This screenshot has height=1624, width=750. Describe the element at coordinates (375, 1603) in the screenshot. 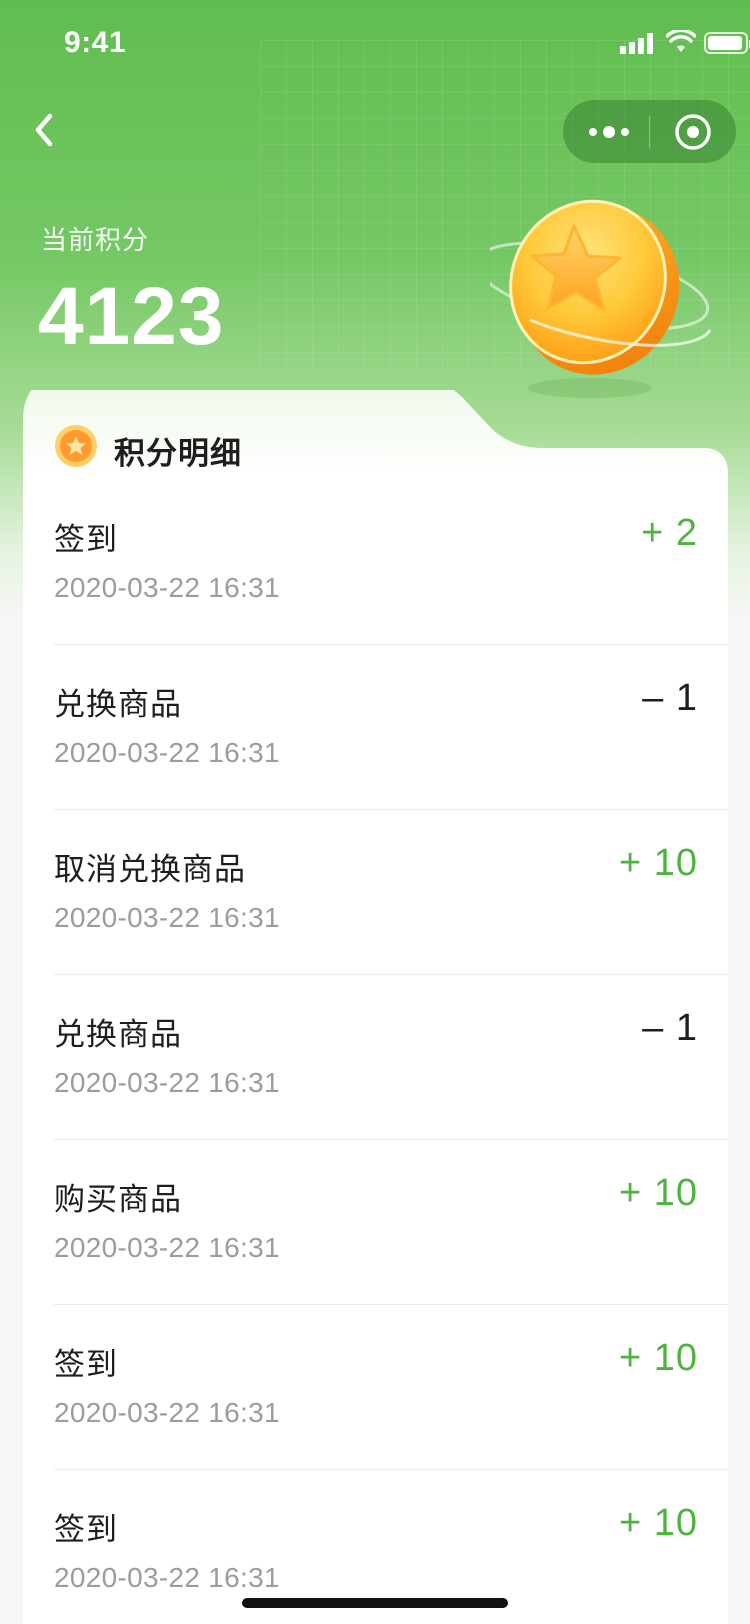

I see `home-indicator` at that location.